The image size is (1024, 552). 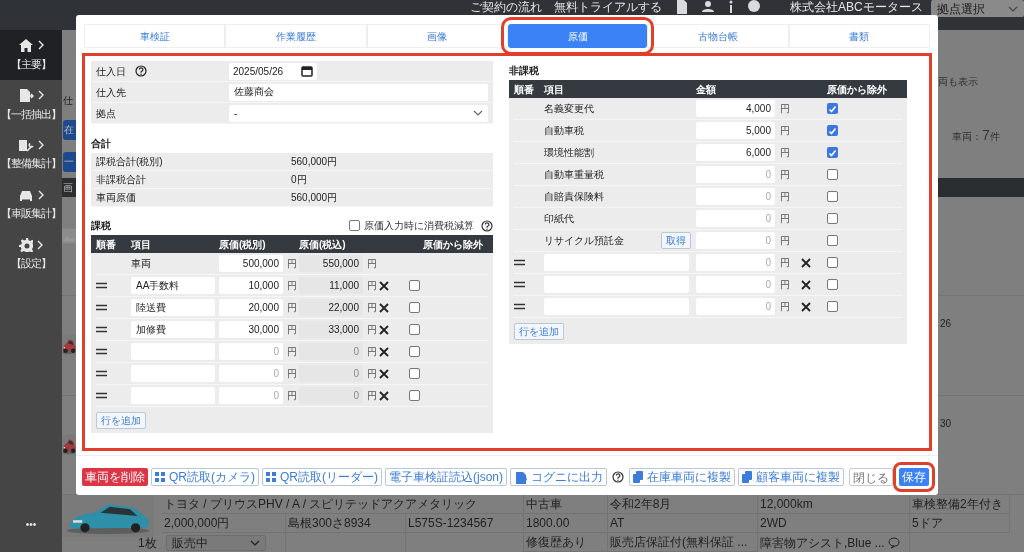 What do you see at coordinates (358, 113) in the screenshot?
I see `branch-select: -` at bounding box center [358, 113].